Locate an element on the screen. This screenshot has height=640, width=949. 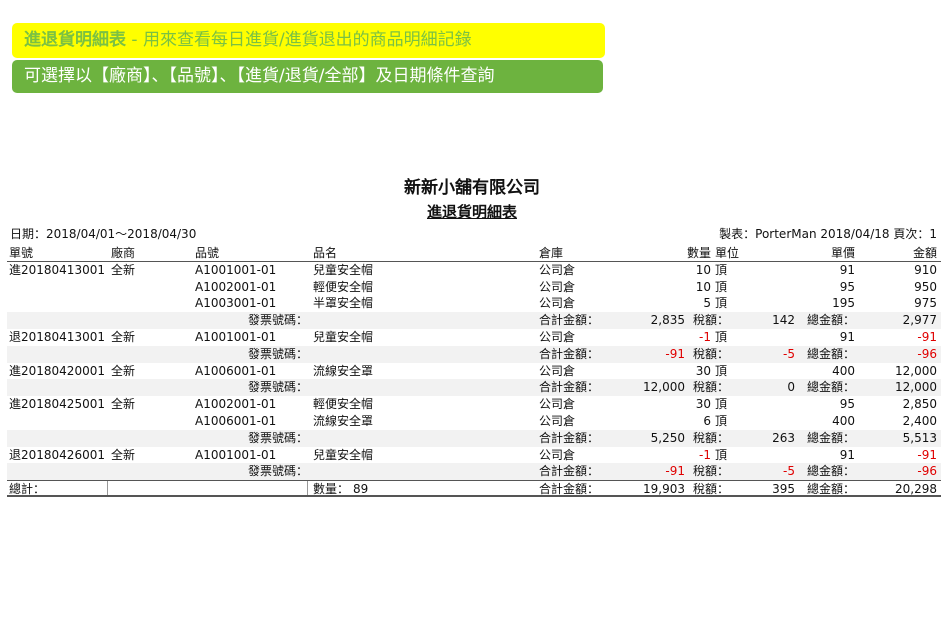
header-warehouse: 倉庫 is located at coordinates (551, 253).